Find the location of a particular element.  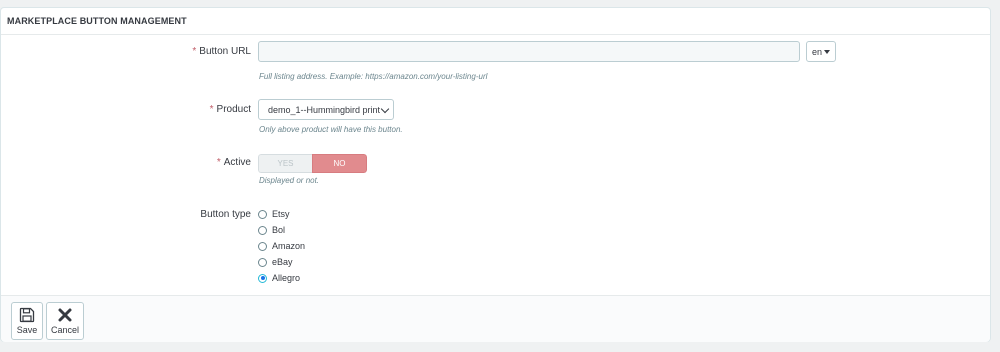

language-dropdown-button: en is located at coordinates (821, 51).